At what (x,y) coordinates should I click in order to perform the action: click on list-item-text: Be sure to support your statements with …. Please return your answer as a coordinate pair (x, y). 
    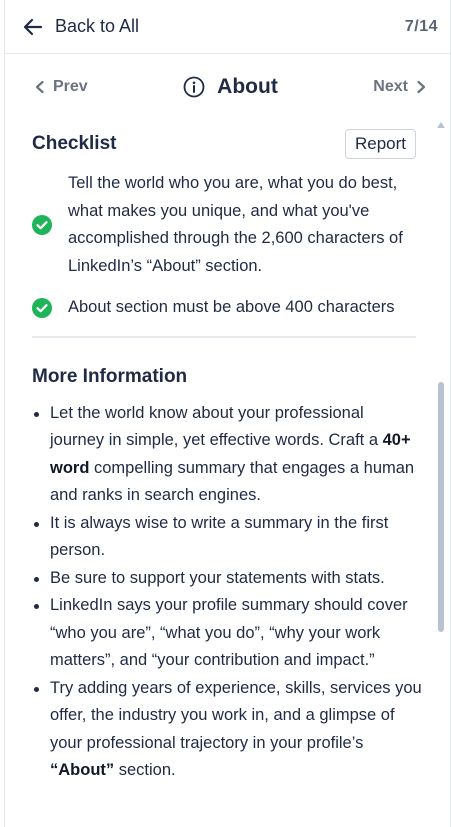
    Looking at the image, I should click on (217, 577).